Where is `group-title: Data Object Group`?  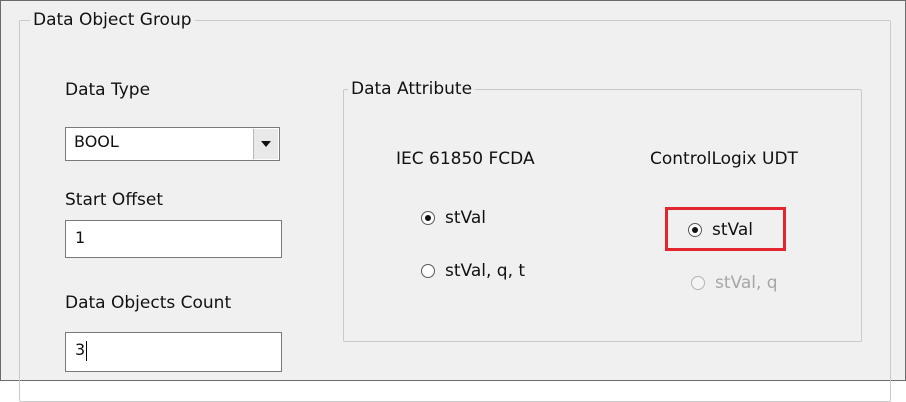 group-title: Data Object Group is located at coordinates (112, 20).